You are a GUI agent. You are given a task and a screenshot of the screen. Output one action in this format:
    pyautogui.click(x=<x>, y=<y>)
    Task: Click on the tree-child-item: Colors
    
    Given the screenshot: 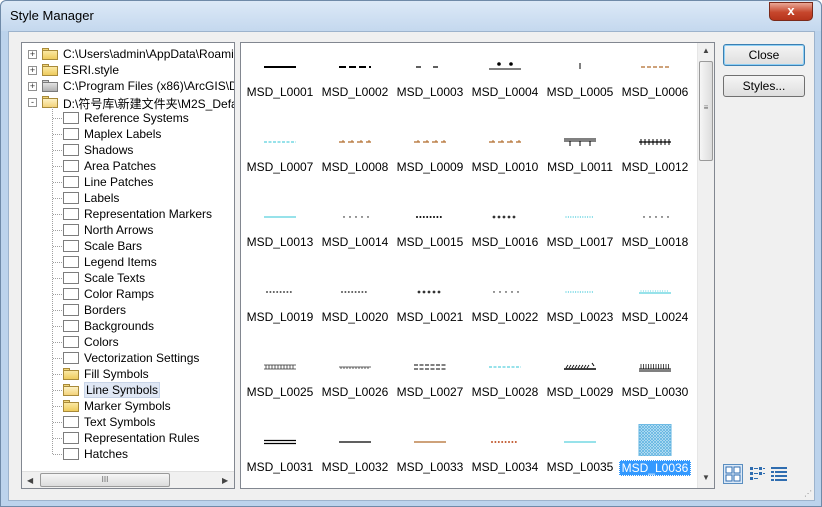 What is the action you would take?
    pyautogui.click(x=128, y=342)
    